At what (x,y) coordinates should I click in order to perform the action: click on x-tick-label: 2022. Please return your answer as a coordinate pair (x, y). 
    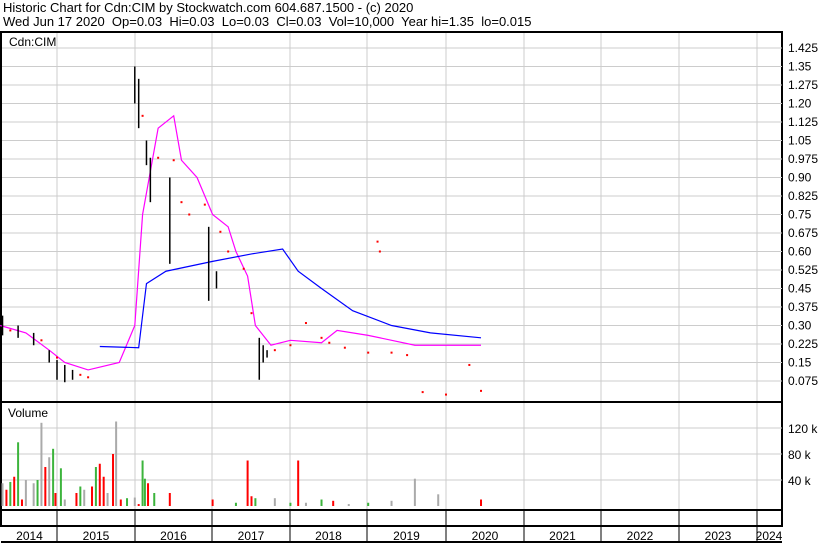
    Looking at the image, I should click on (640, 536).